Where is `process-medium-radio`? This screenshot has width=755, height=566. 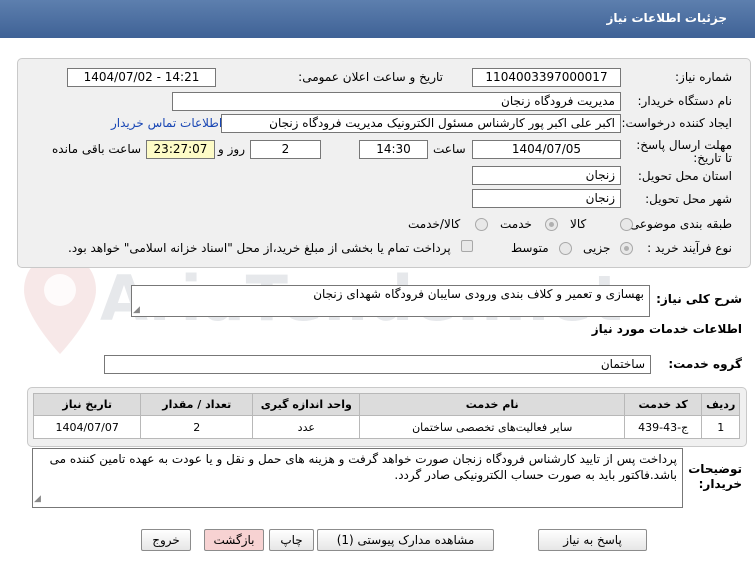
process-medium-radio is located at coordinates (565, 248).